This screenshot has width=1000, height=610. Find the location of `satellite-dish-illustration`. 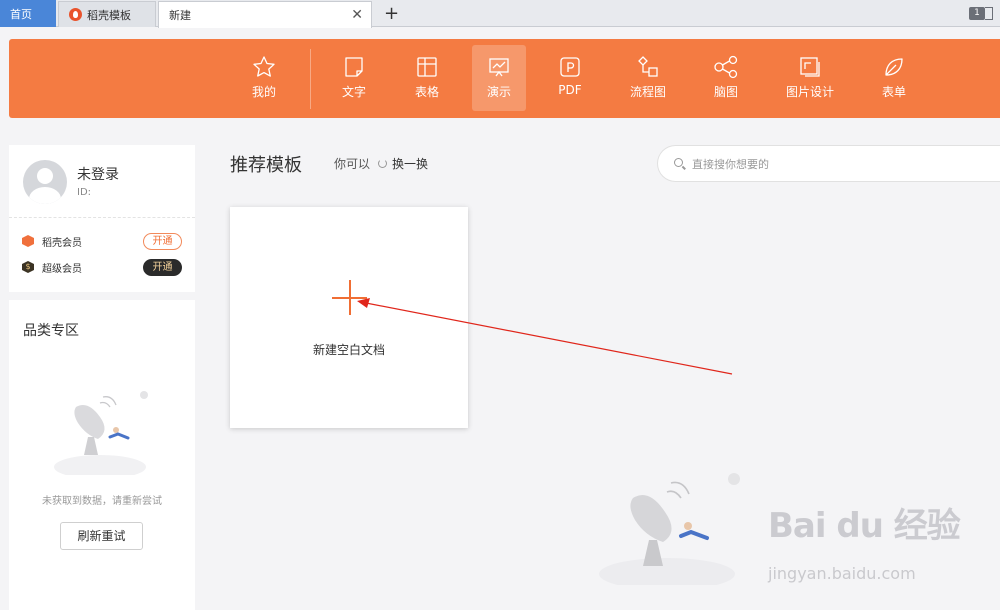

satellite-dish-illustration is located at coordinates (101, 433).